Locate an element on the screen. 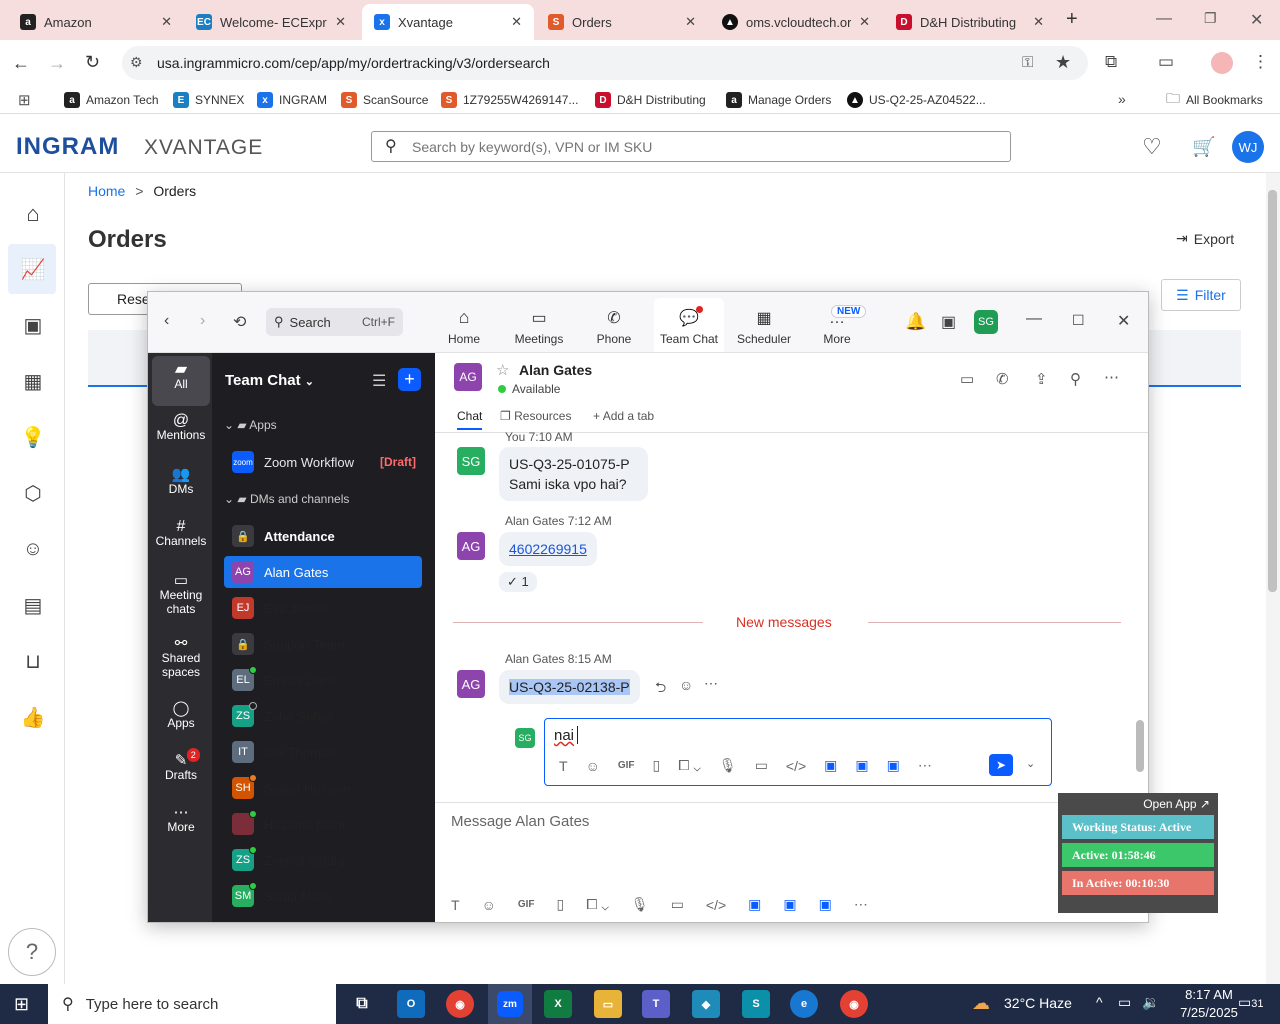 Image resolution: width=1280 pixels, height=1024 pixels. zoom-search: ⚲ Search Ctrl+F is located at coordinates (334, 322).